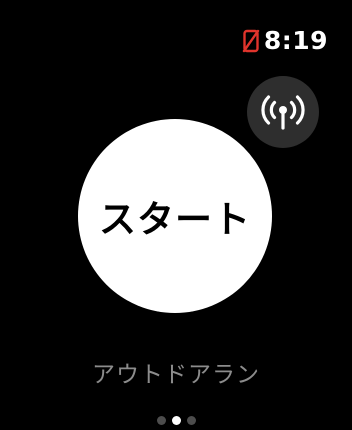  I want to click on status-bar: 8:19, so click(285, 41).